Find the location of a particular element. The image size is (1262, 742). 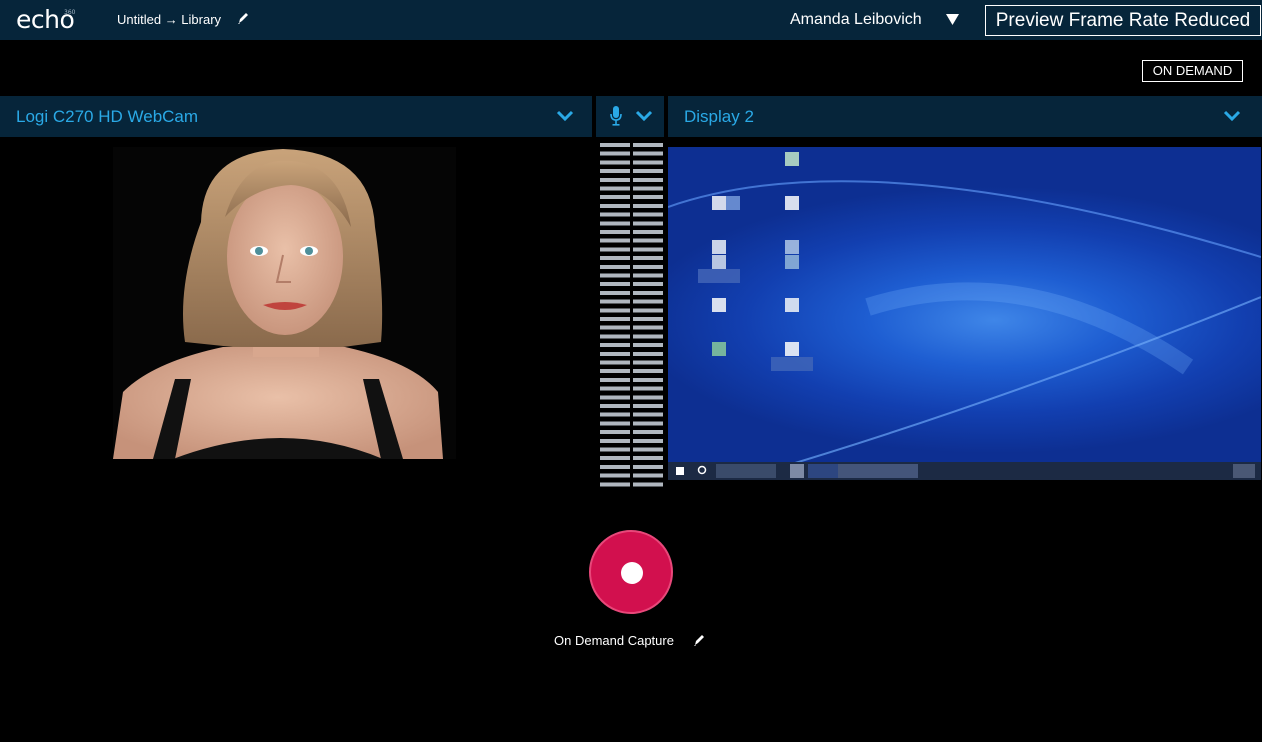

record-icon is located at coordinates (632, 573).